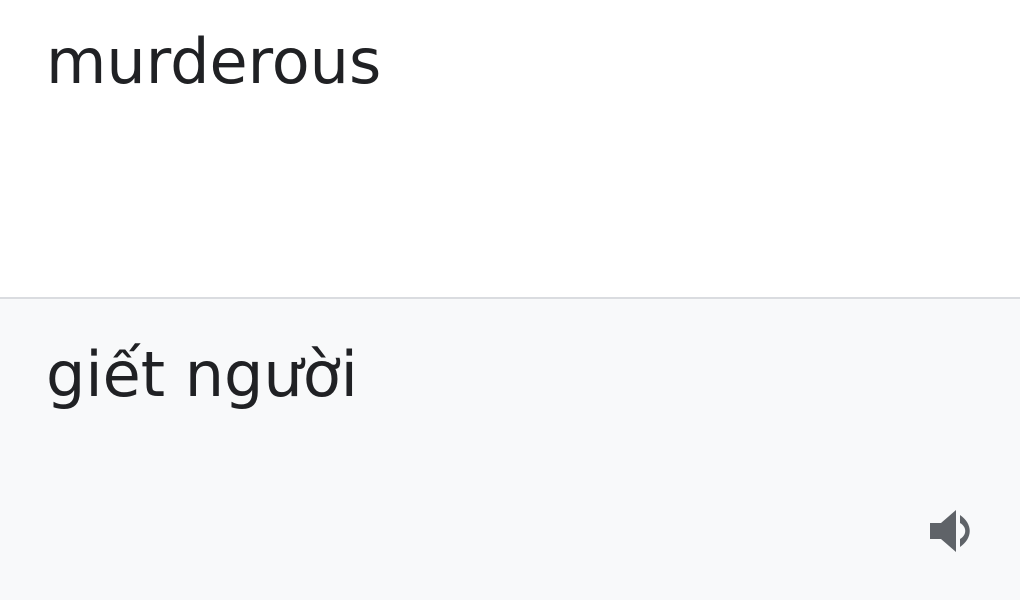 The width and height of the screenshot is (1020, 600). I want to click on volume-up-icon, so click(951, 531).